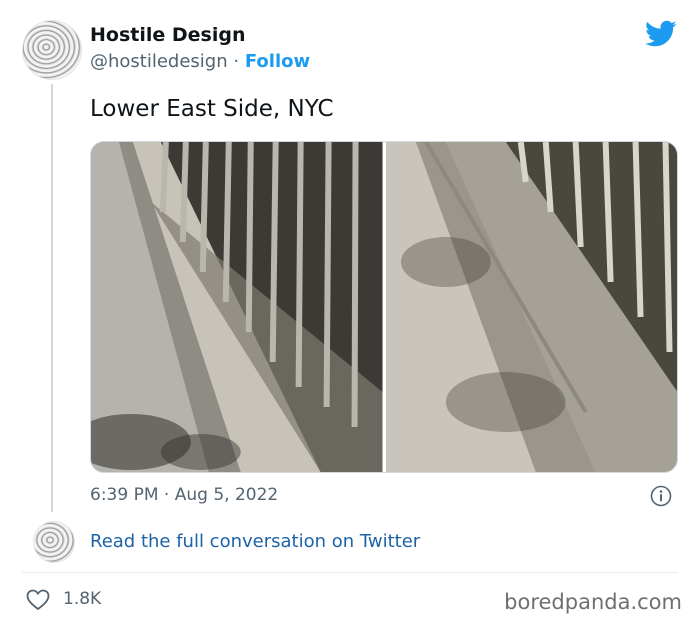  I want to click on author-handle: @hostiledesign, so click(159, 61).